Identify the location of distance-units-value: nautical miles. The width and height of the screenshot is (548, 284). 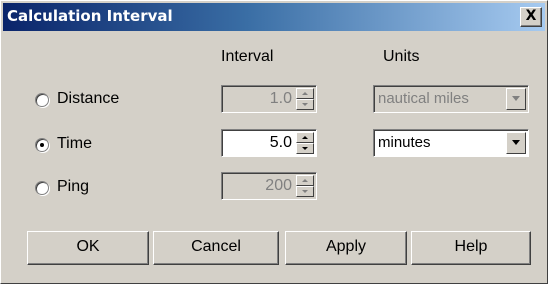
(423, 98).